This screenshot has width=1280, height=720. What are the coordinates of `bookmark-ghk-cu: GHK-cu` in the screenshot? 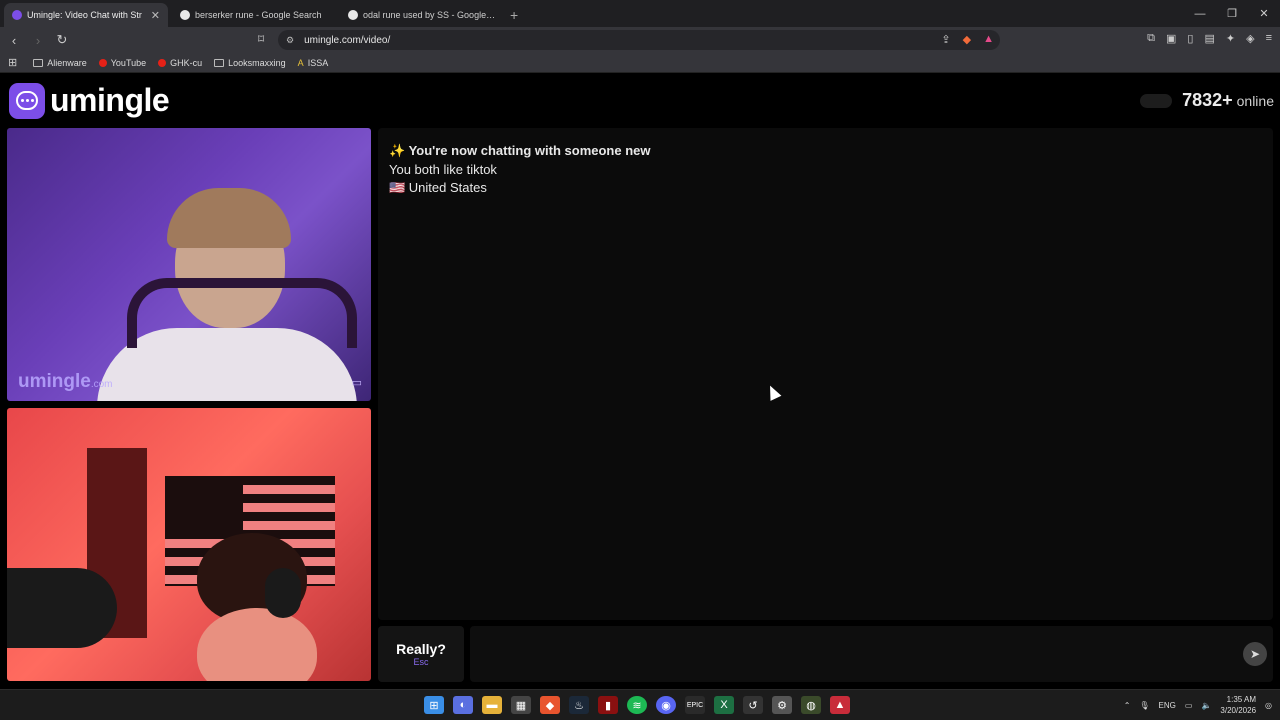 It's located at (180, 63).